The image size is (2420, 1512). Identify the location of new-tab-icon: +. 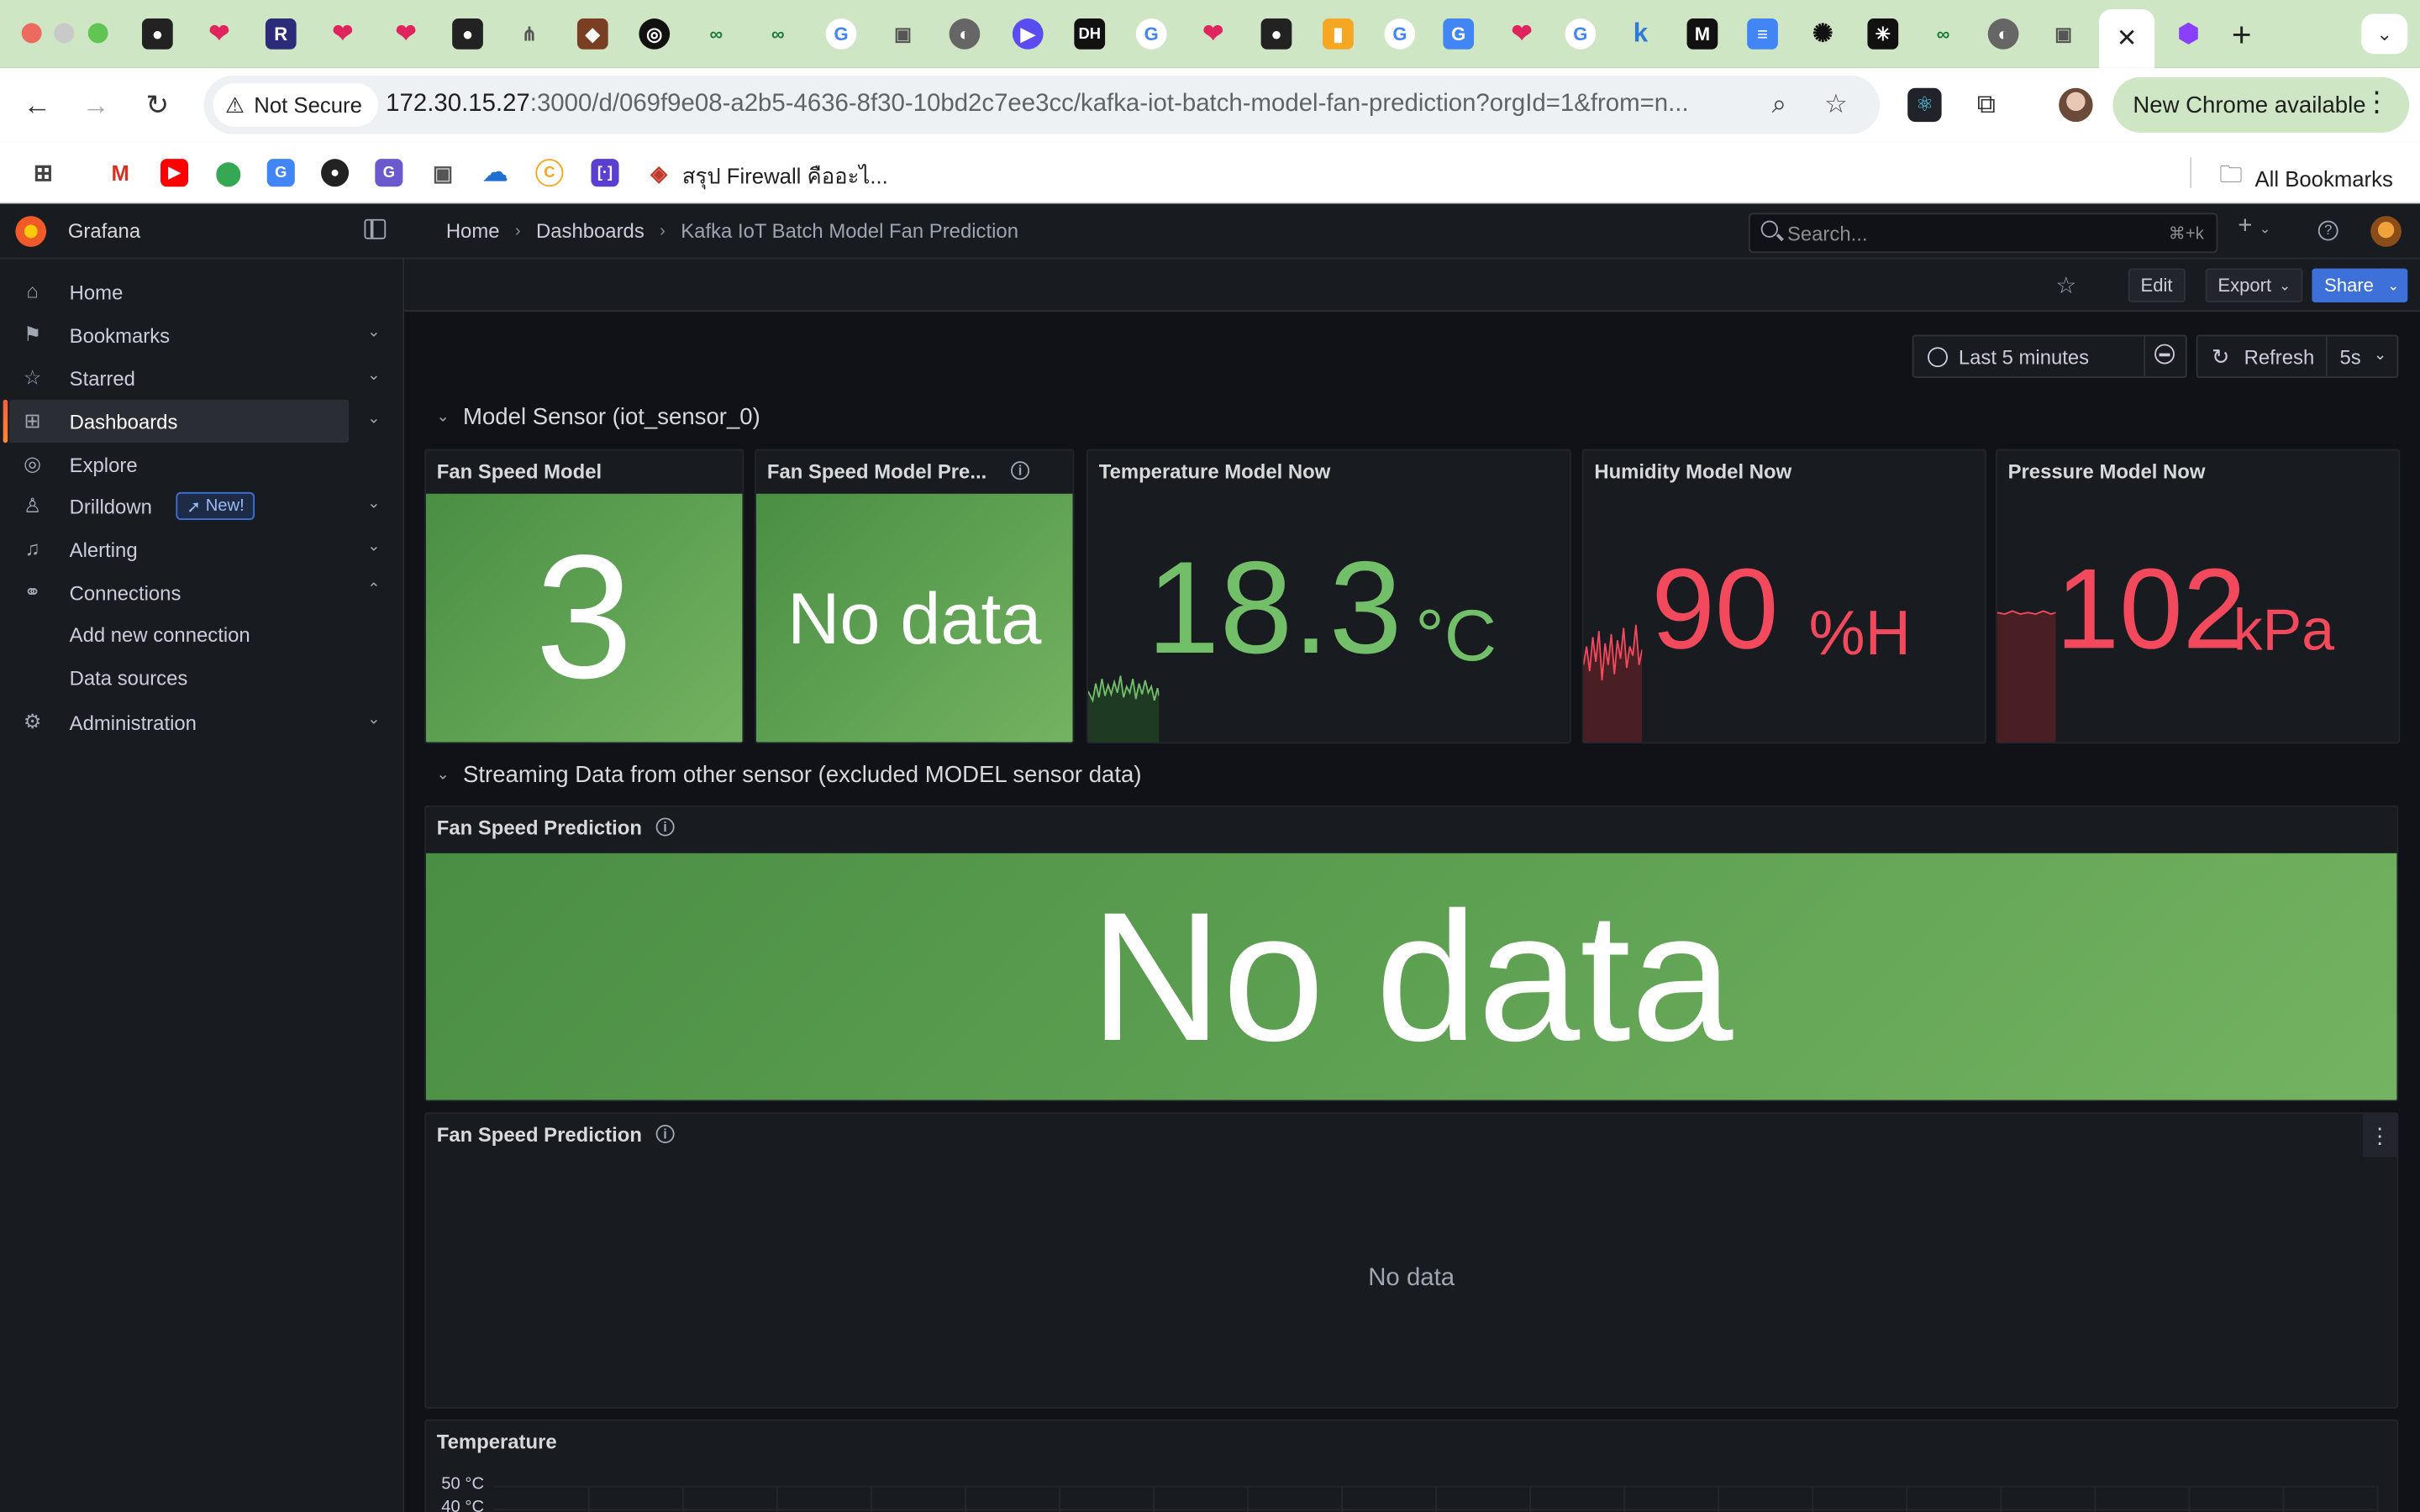
(2242, 35).